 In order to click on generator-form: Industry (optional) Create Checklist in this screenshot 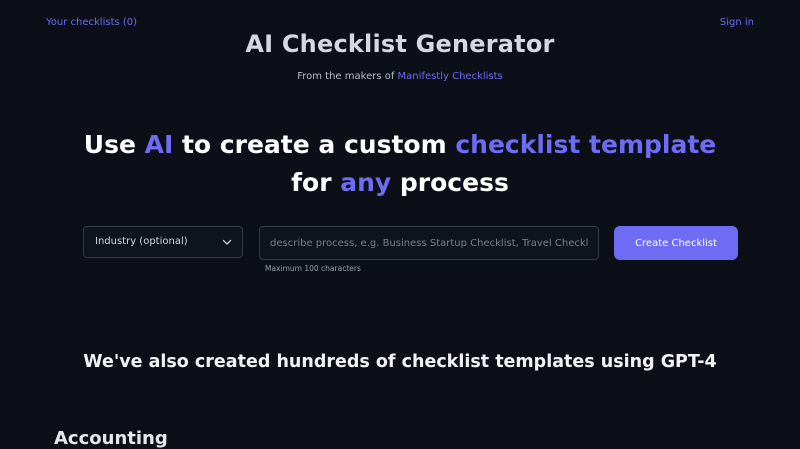, I will do `click(410, 243)`.